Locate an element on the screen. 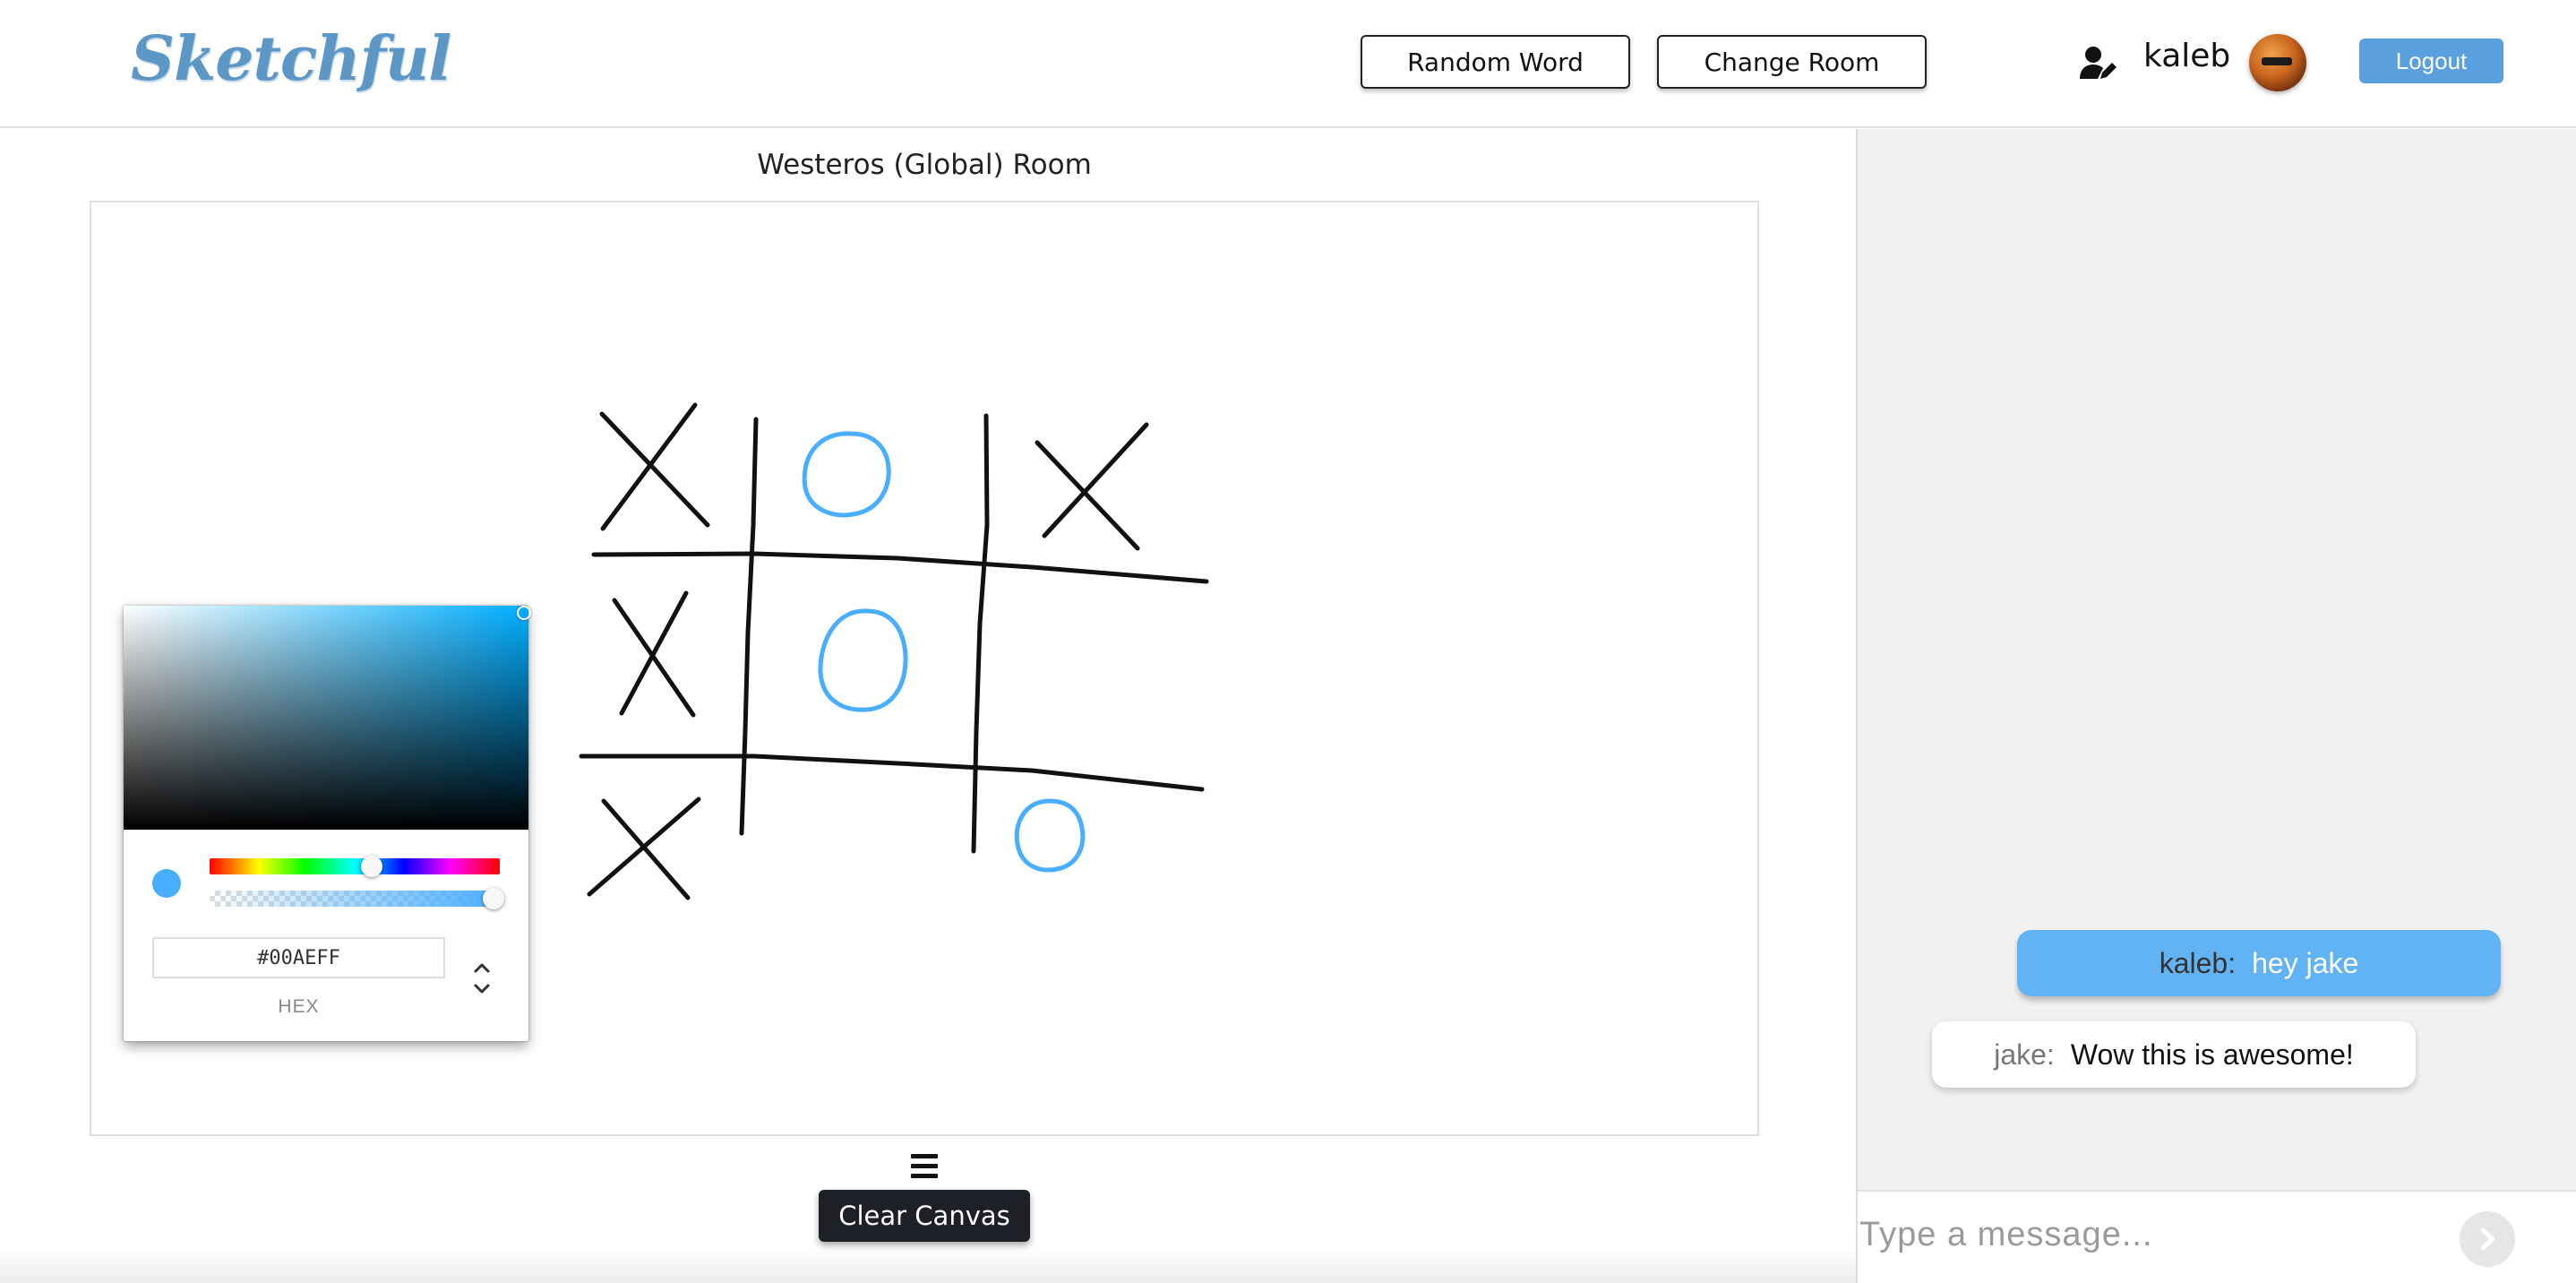 The width and height of the screenshot is (2576, 1283). message-input is located at coordinates (2164, 1234).